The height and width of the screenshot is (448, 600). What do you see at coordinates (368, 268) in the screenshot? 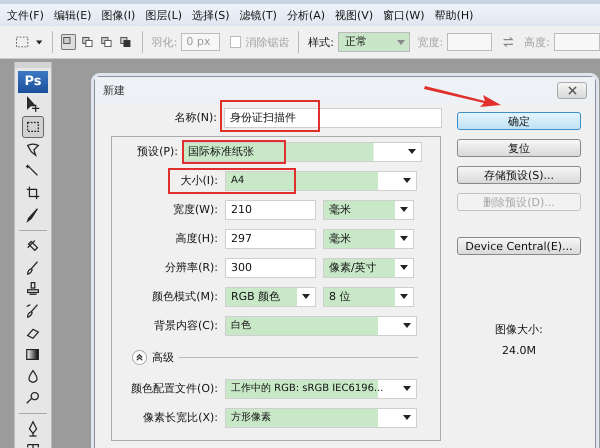
I see `dropdown: 像素/英寸` at bounding box center [368, 268].